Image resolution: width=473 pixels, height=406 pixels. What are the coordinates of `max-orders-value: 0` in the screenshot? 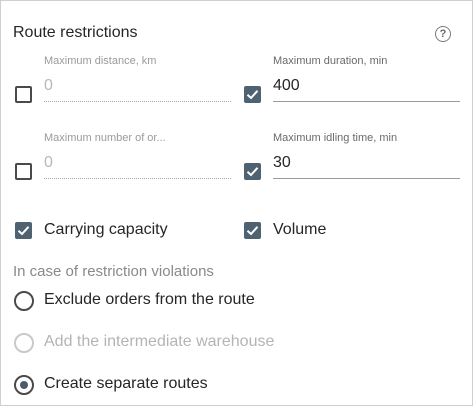 It's located at (48, 163).